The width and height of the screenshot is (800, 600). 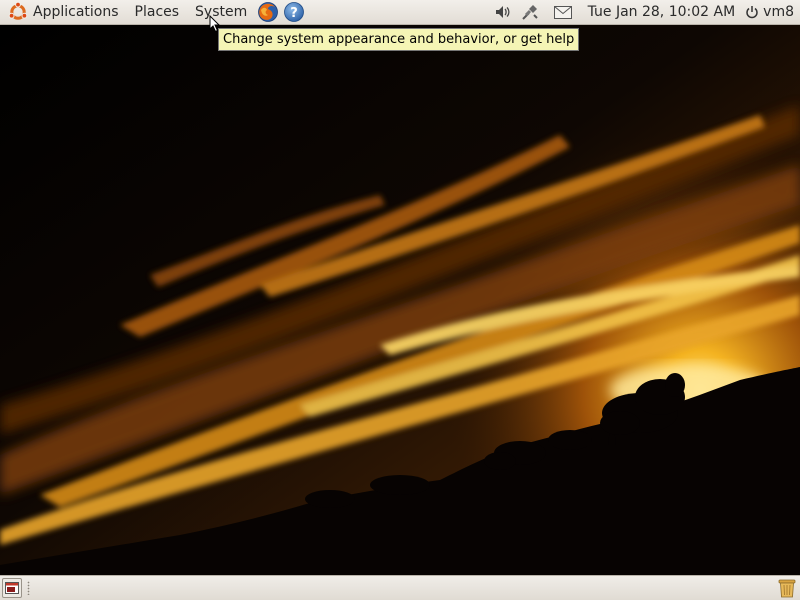 What do you see at coordinates (778, 12) in the screenshot?
I see `user-name-label: vm8` at bounding box center [778, 12].